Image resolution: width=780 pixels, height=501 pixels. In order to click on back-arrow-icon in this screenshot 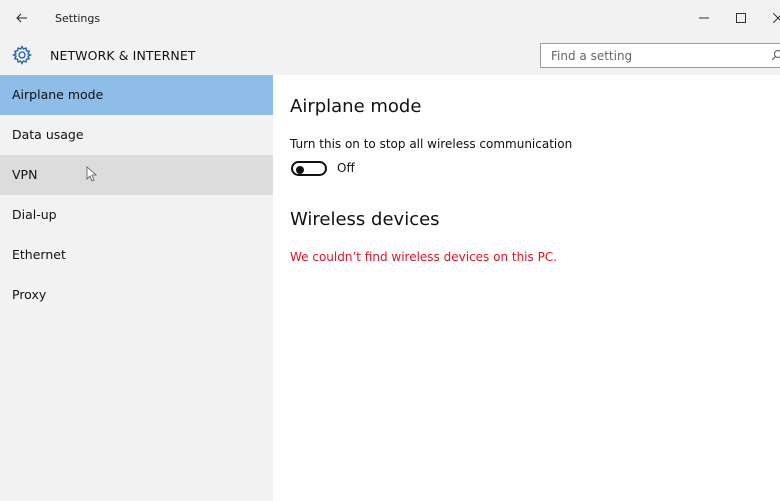, I will do `click(21, 18)`.